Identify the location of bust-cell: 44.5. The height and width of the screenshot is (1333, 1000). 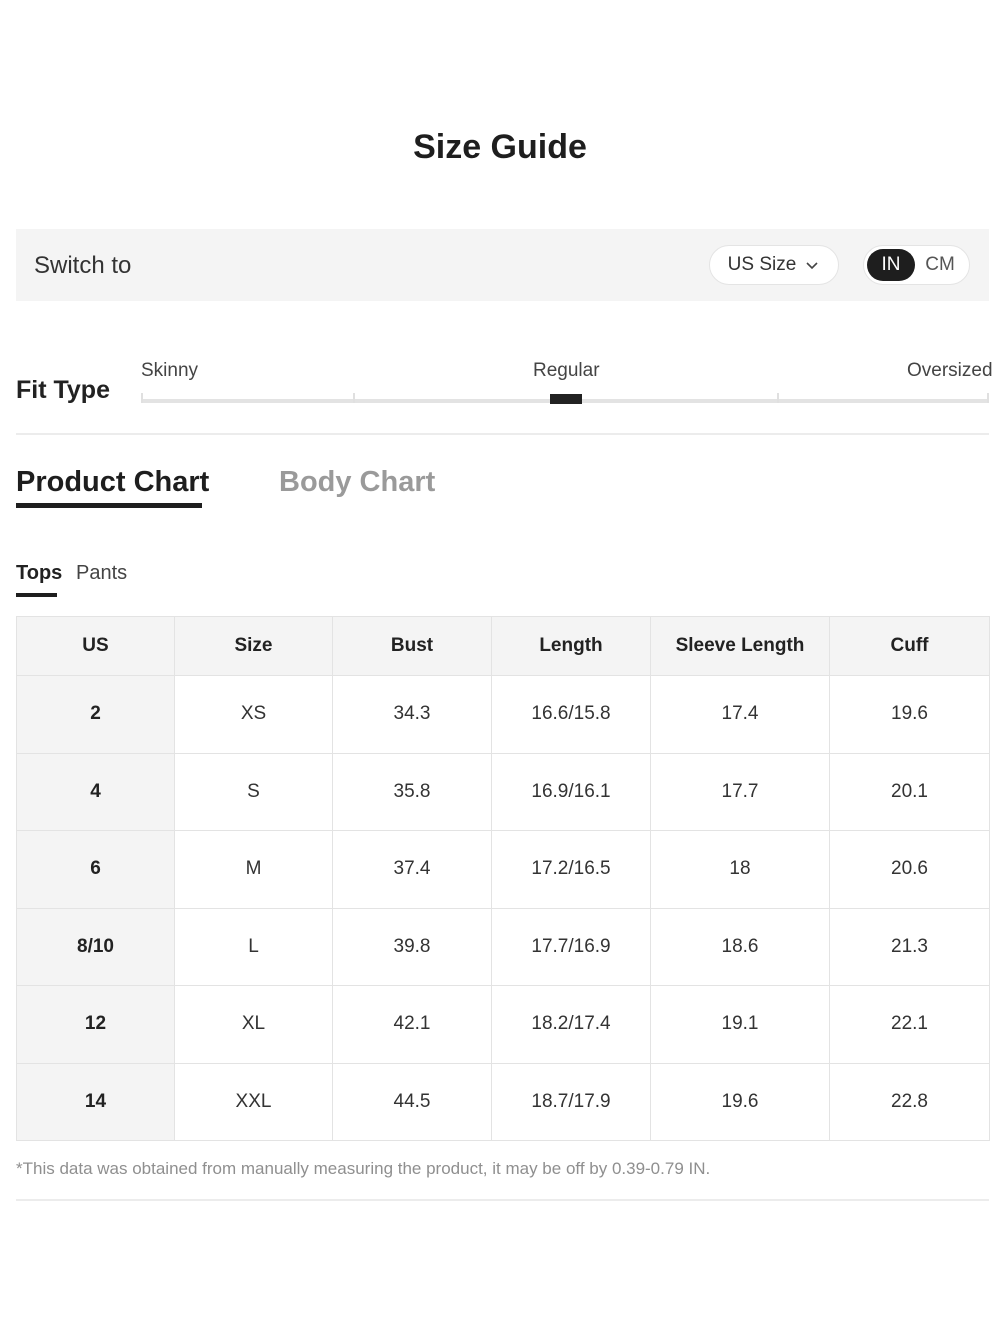
(412, 1101).